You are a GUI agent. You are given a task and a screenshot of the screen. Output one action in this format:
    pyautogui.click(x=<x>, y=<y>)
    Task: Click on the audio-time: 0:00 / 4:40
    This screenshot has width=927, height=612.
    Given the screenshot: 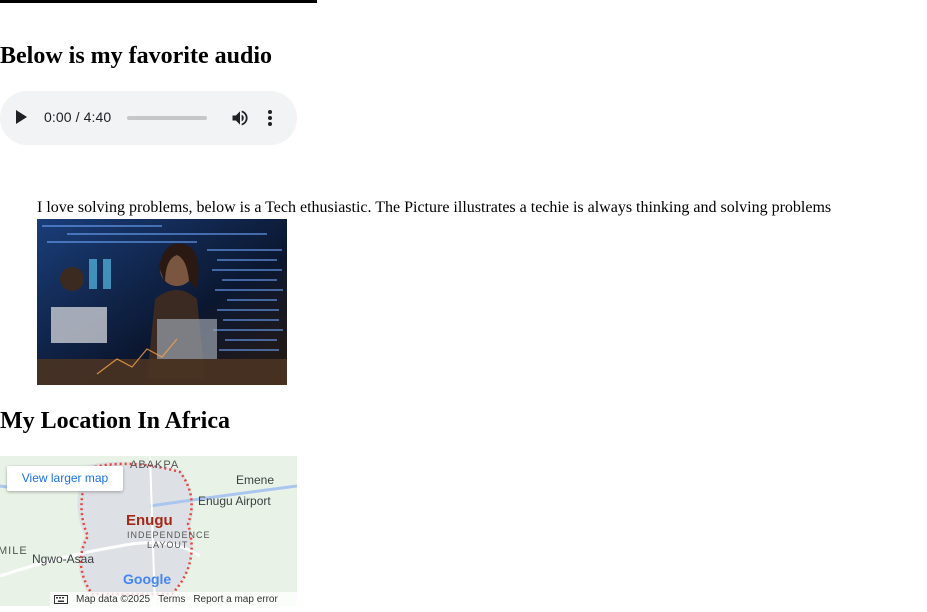 What is the action you would take?
    pyautogui.click(x=78, y=117)
    